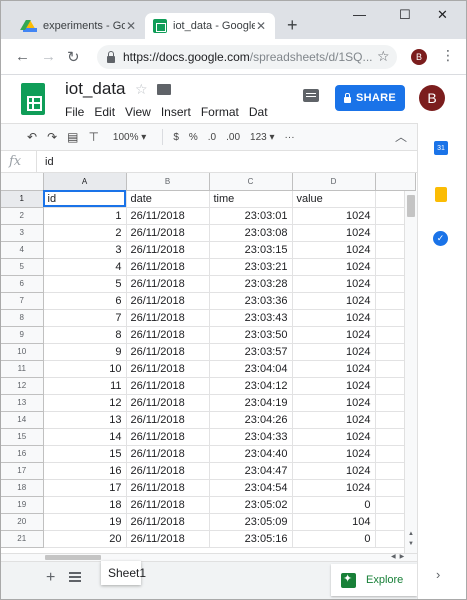  Describe the element at coordinates (251, 539) in the screenshot. I see `cell-time: 23:05:16` at that location.